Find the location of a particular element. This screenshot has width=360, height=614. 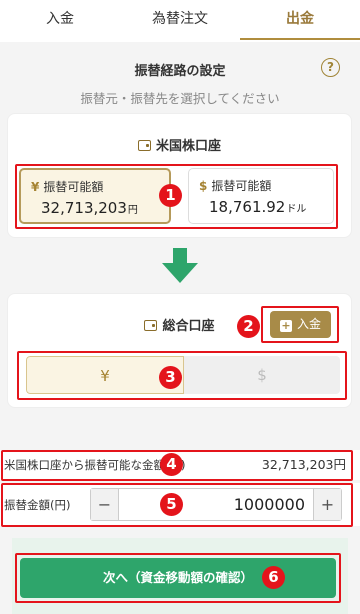

annotation-badge-4: 4 is located at coordinates (171, 464).